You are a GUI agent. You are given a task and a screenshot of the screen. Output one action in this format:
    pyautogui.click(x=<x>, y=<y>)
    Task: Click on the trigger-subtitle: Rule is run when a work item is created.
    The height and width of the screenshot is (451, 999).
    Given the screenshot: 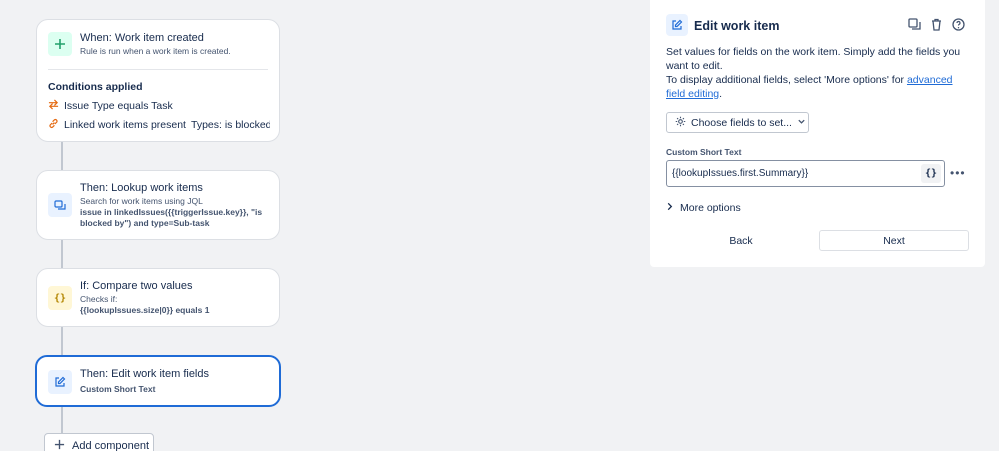 What is the action you would take?
    pyautogui.click(x=155, y=51)
    